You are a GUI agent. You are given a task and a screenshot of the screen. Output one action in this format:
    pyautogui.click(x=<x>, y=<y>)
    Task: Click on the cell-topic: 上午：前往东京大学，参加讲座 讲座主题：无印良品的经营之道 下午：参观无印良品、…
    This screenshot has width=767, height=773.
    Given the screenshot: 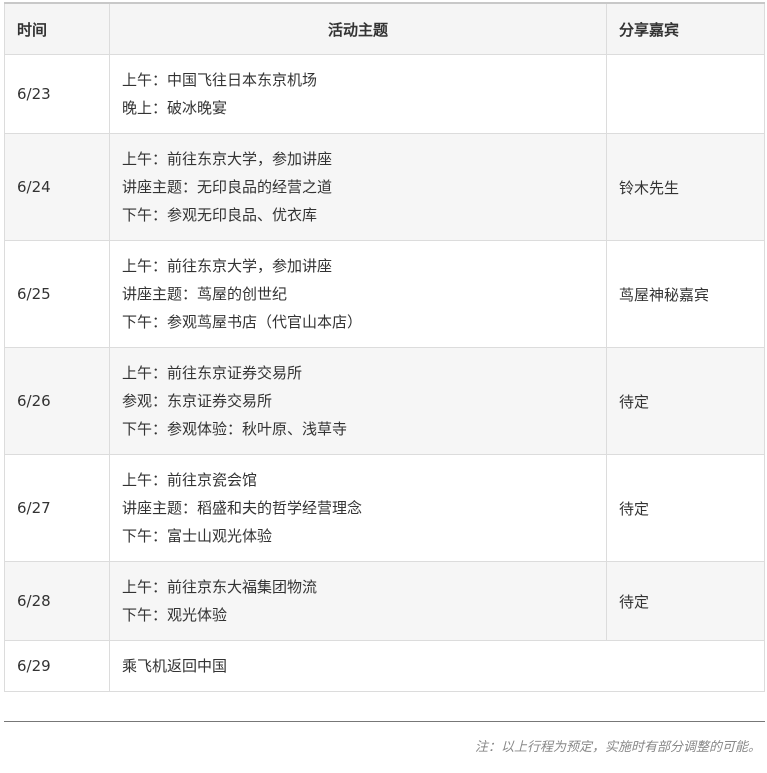 What is the action you would take?
    pyautogui.click(x=358, y=187)
    